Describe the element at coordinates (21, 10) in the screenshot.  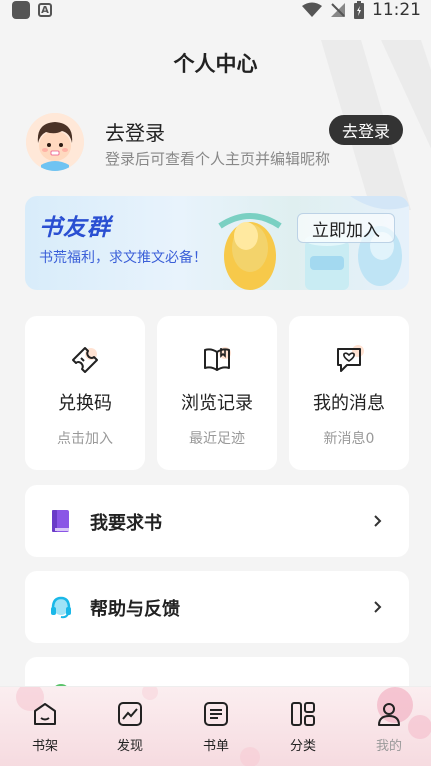
I see `app-notification-icon` at that location.